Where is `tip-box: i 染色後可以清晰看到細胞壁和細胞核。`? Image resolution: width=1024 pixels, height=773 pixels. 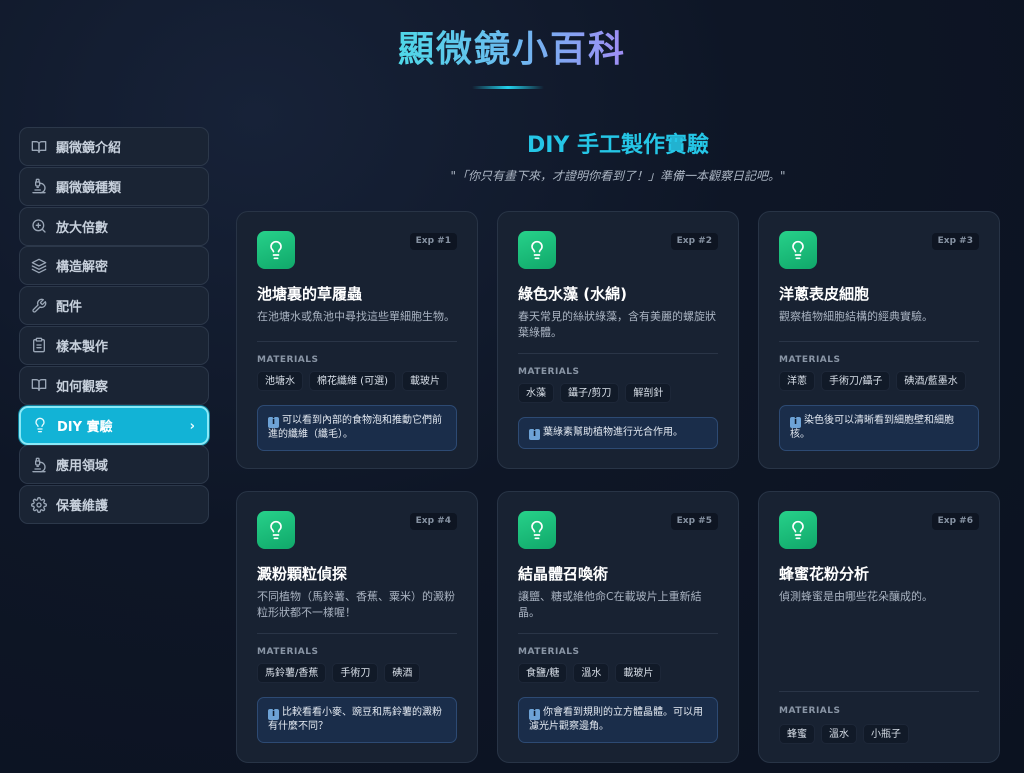
tip-box: i 染色後可以清晰看到細胞壁和細胞核。 is located at coordinates (879, 428).